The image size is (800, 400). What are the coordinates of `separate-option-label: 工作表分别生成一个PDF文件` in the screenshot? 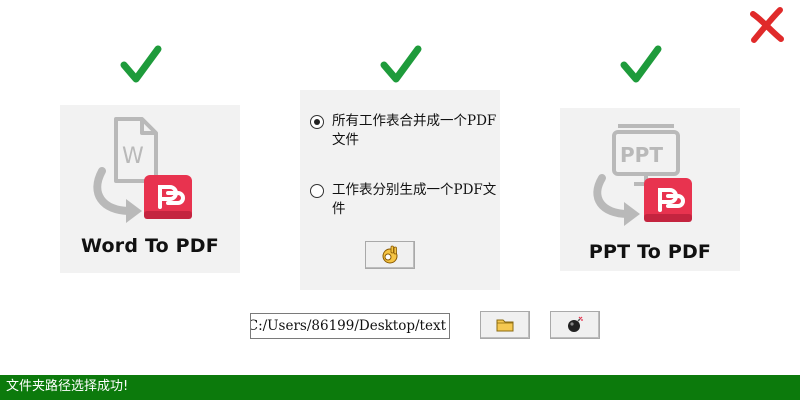 It's located at (414, 199).